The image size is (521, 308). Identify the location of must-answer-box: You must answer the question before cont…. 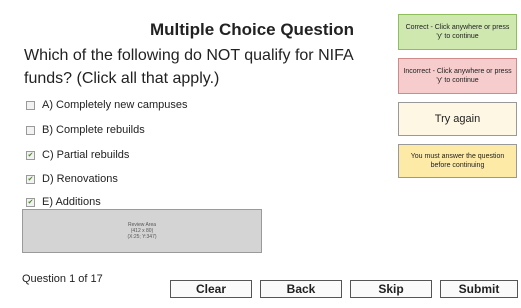
(457, 161).